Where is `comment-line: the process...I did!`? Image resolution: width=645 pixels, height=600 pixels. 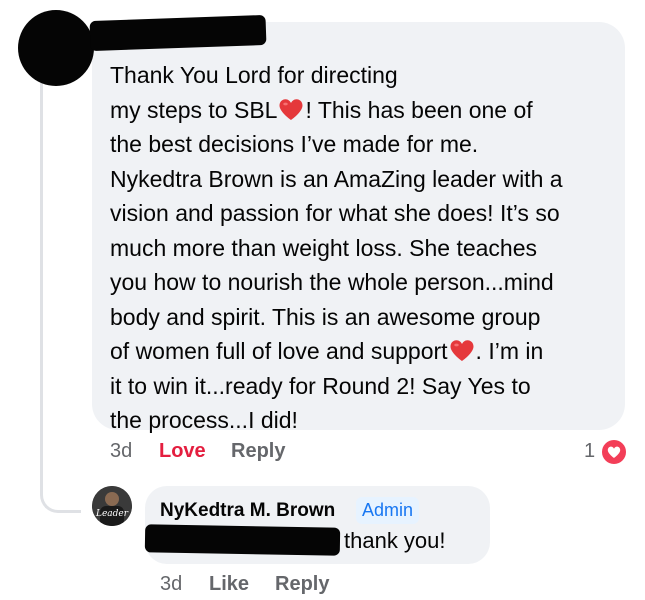
comment-line: the process...I did! is located at coordinates (204, 420).